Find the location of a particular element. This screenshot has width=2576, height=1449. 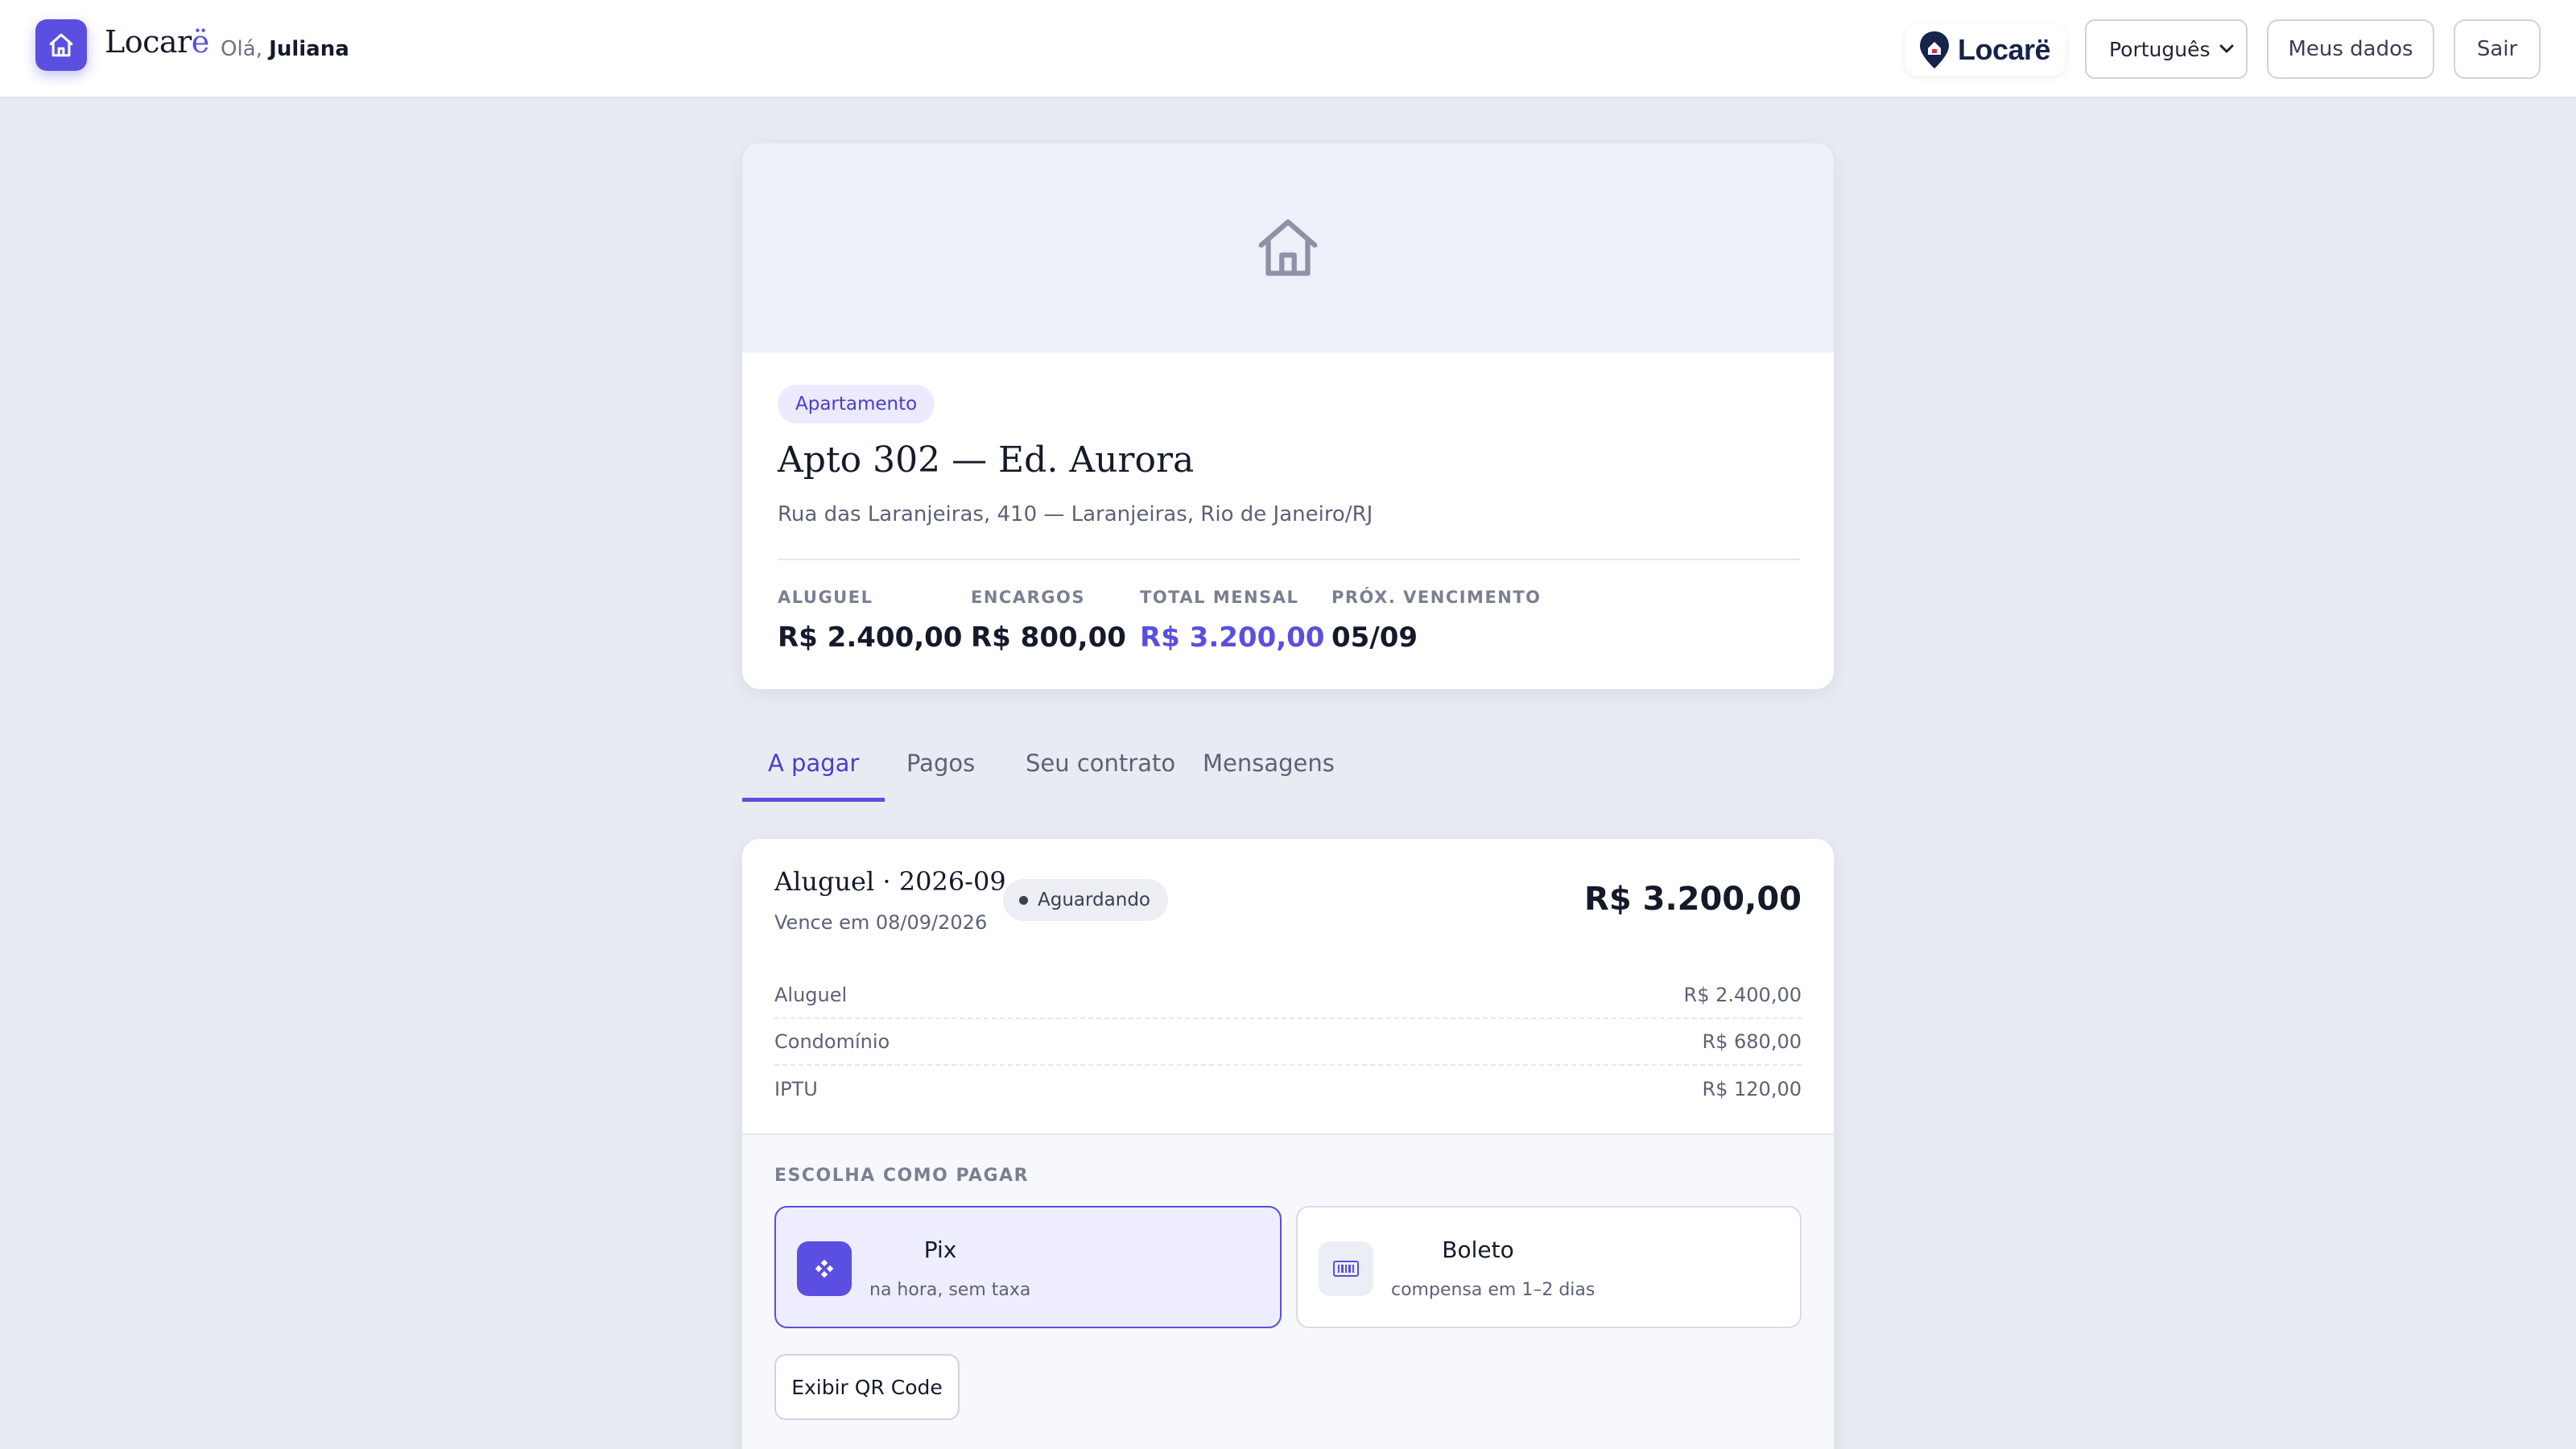

stat-value: 05/09 is located at coordinates (1374, 637).